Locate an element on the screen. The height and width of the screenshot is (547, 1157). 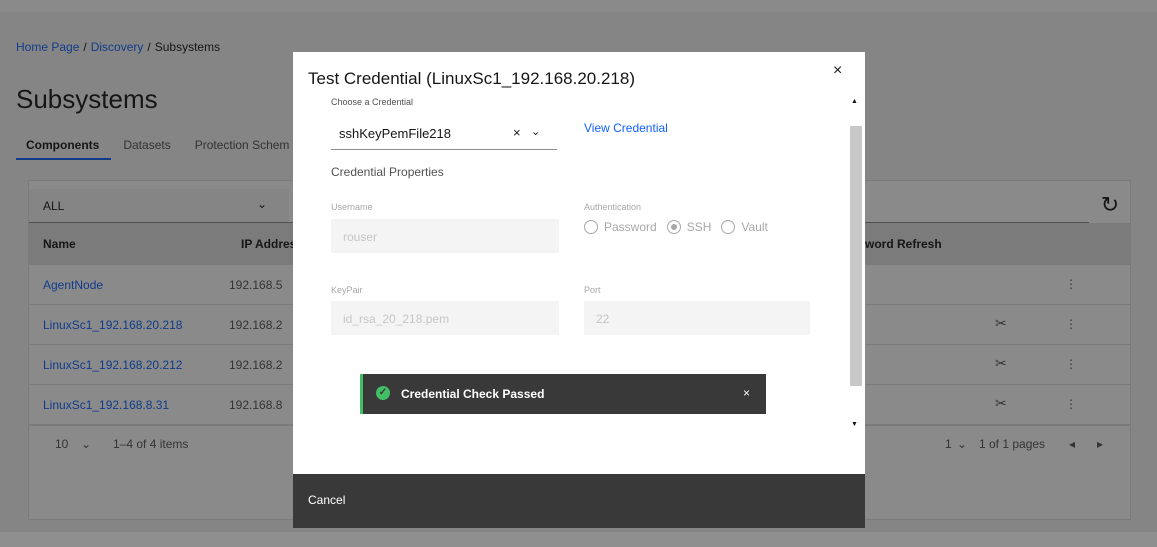
success-toast: ✓ Credential Check Passed × is located at coordinates (563, 394).